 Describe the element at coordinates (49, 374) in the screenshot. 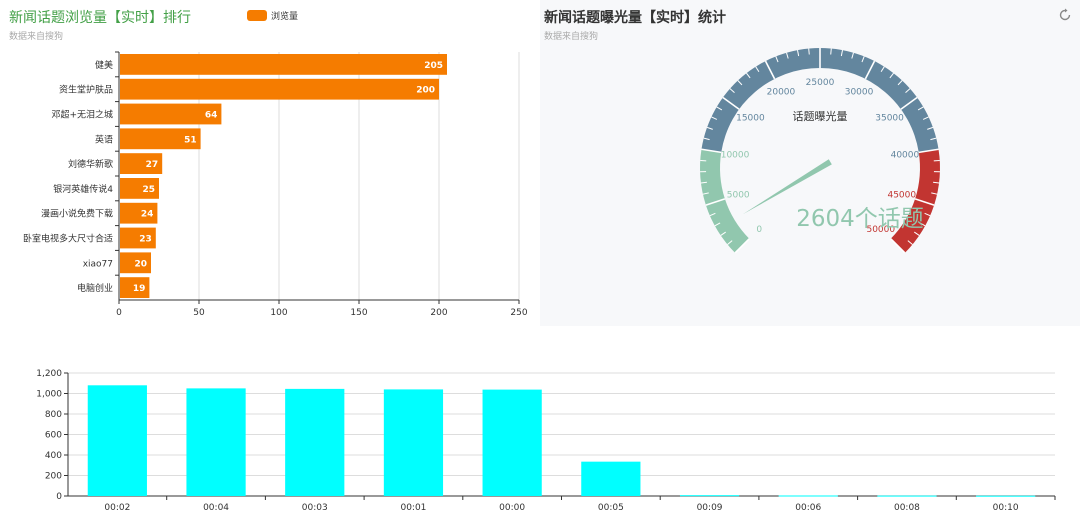

I see `y-tick-label: 1,200` at that location.